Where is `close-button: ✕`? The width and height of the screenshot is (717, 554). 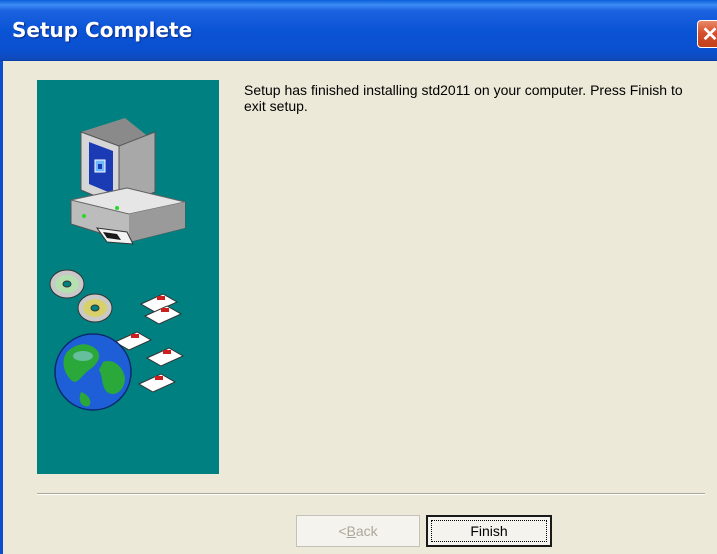
close-button: ✕ is located at coordinates (707, 34).